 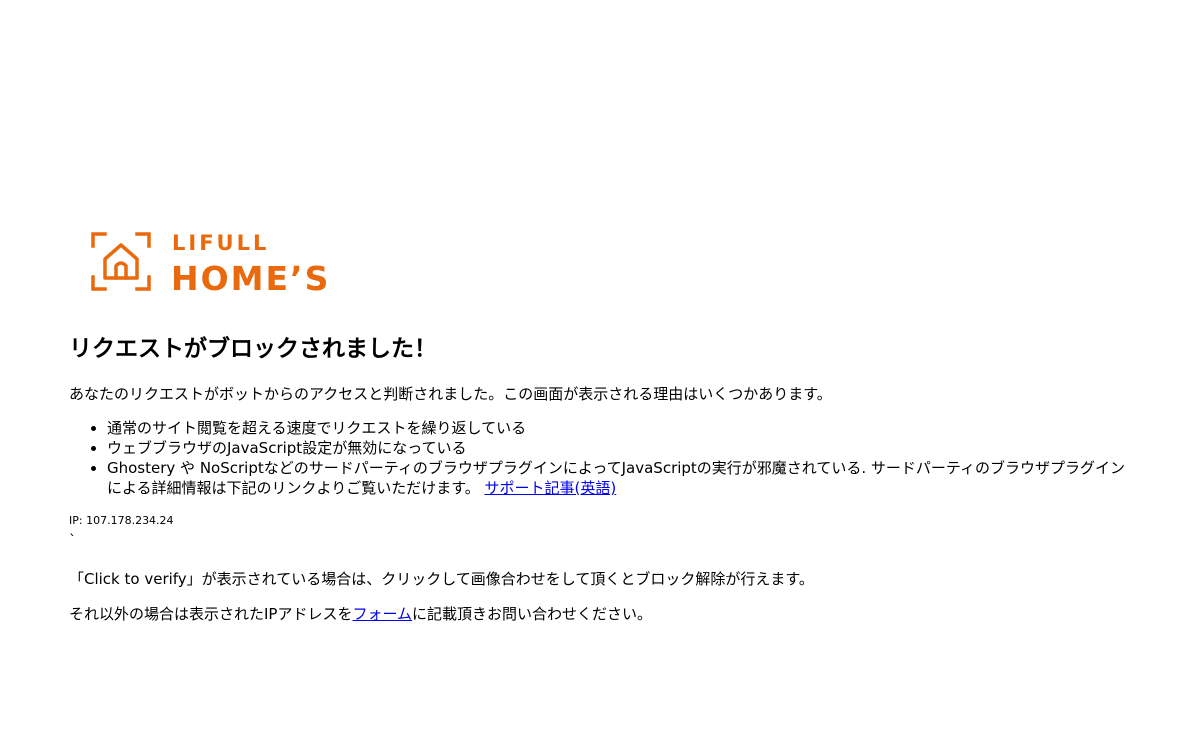 I want to click on page-title: リクエストがブロックされました！, so click(x=253, y=349).